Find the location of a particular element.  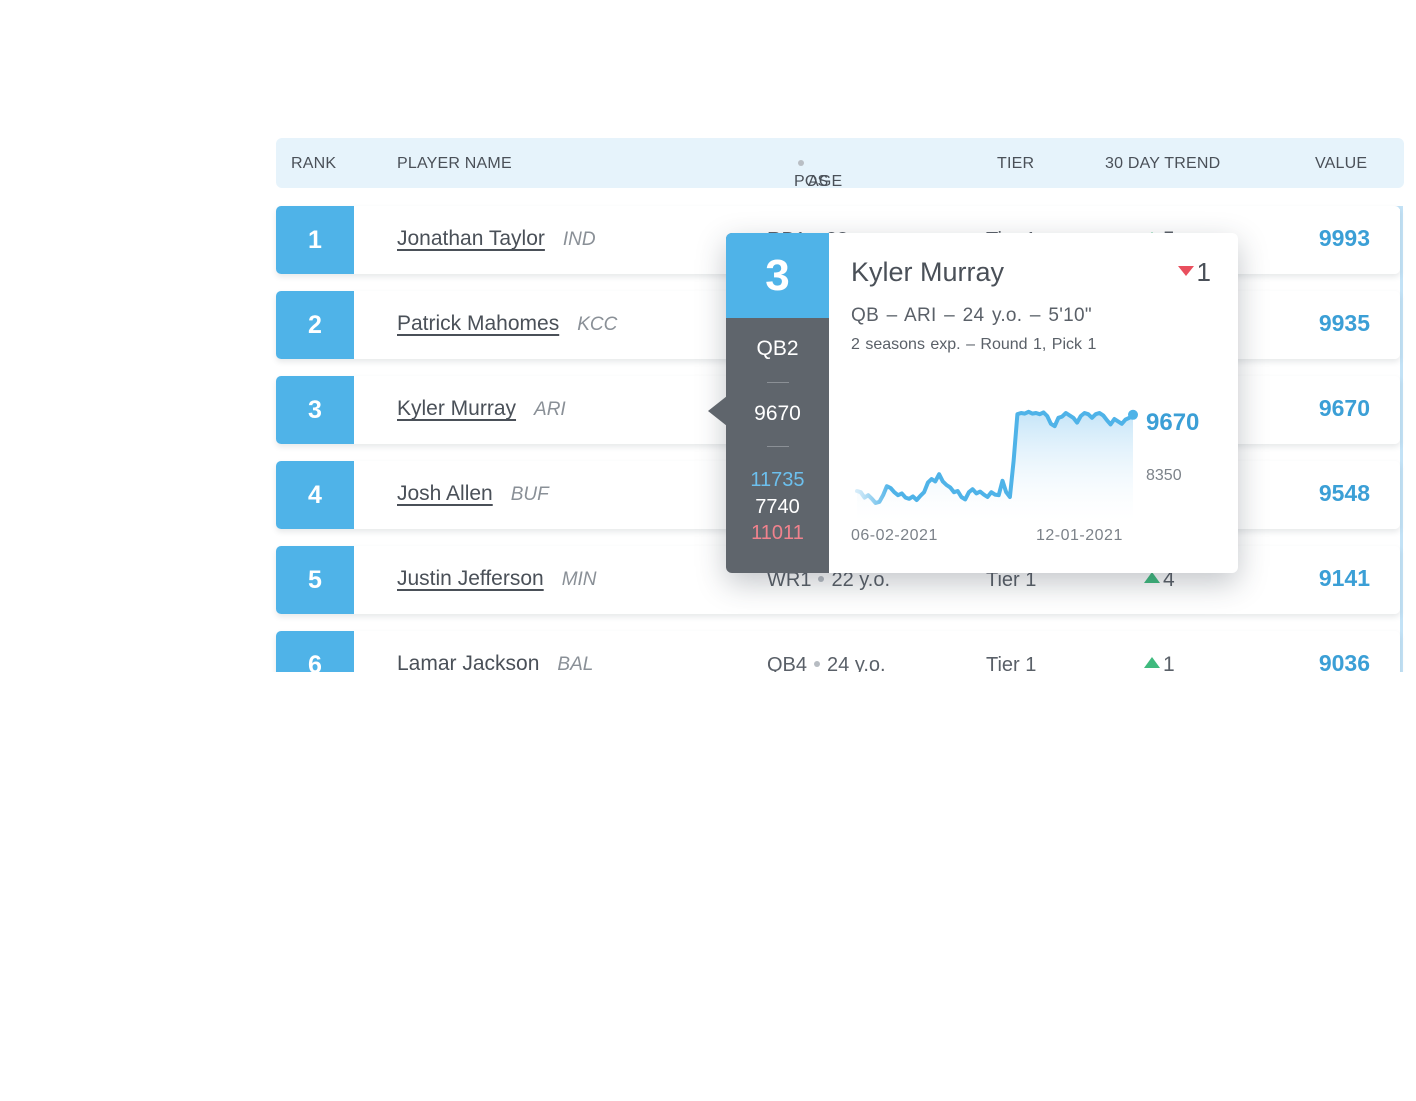

popover-pointer is located at coordinates (717, 411).